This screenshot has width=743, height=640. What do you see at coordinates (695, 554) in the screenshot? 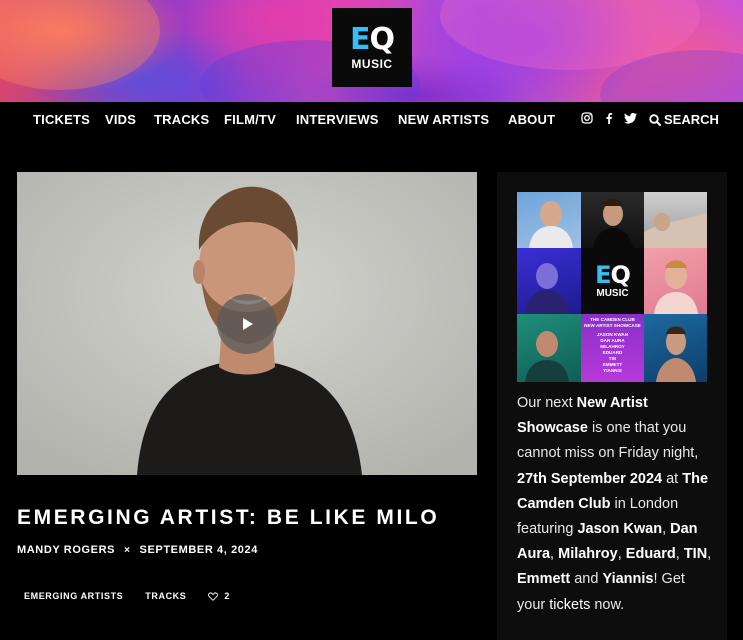
I see `artist-name: TIN` at bounding box center [695, 554].